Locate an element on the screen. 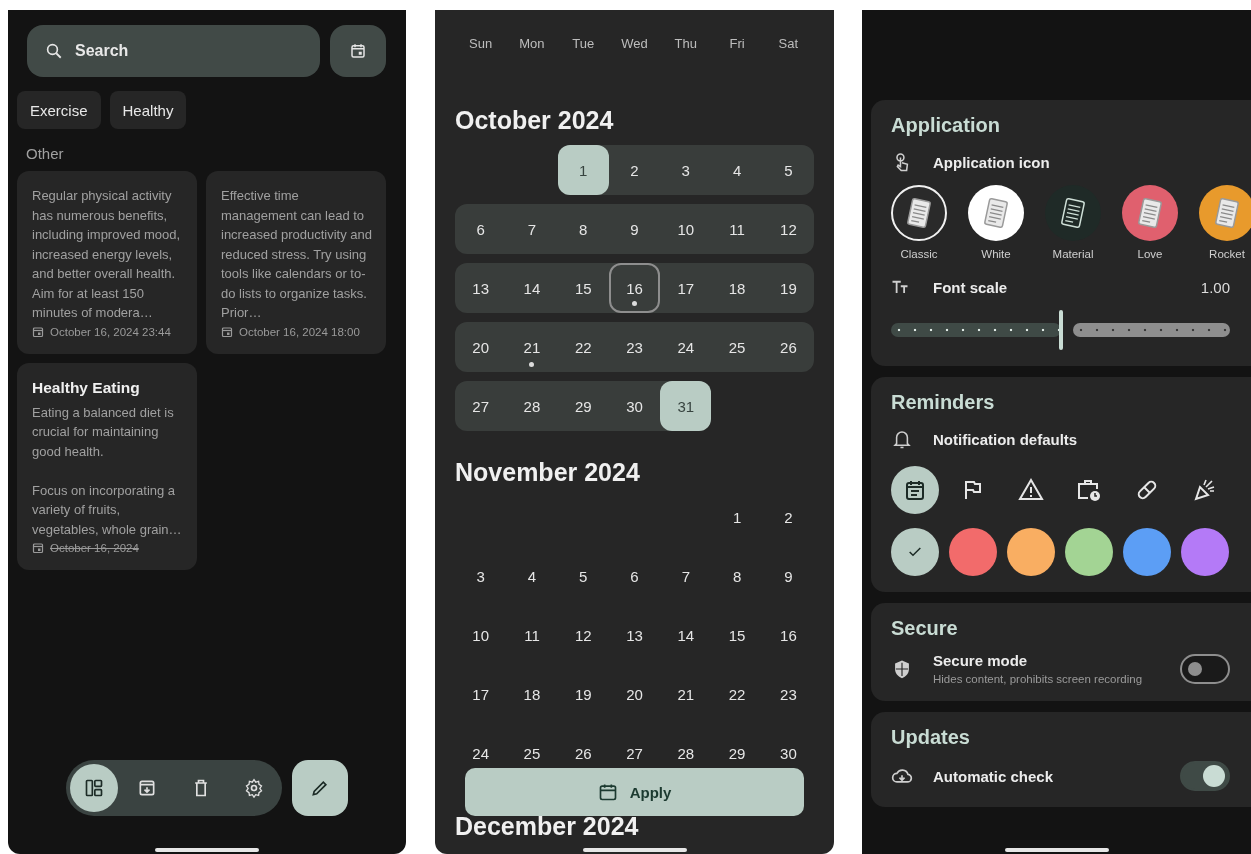 The image size is (1251, 854). calendar-icon is located at coordinates (358, 51).